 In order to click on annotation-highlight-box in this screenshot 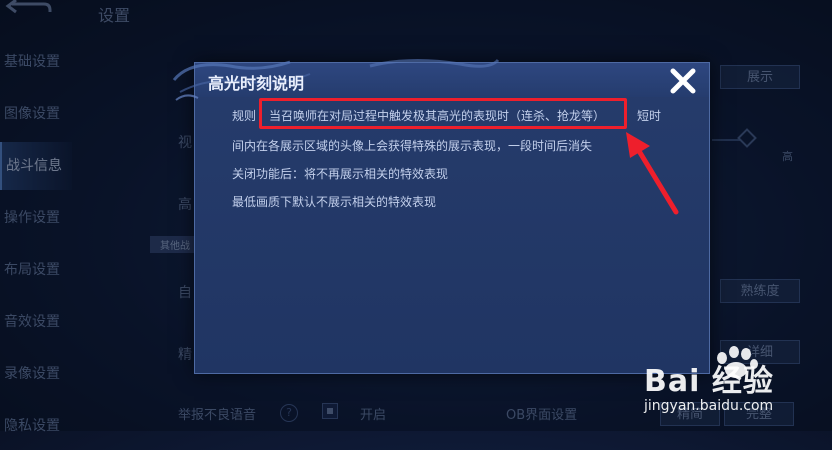, I will do `click(443, 113)`.